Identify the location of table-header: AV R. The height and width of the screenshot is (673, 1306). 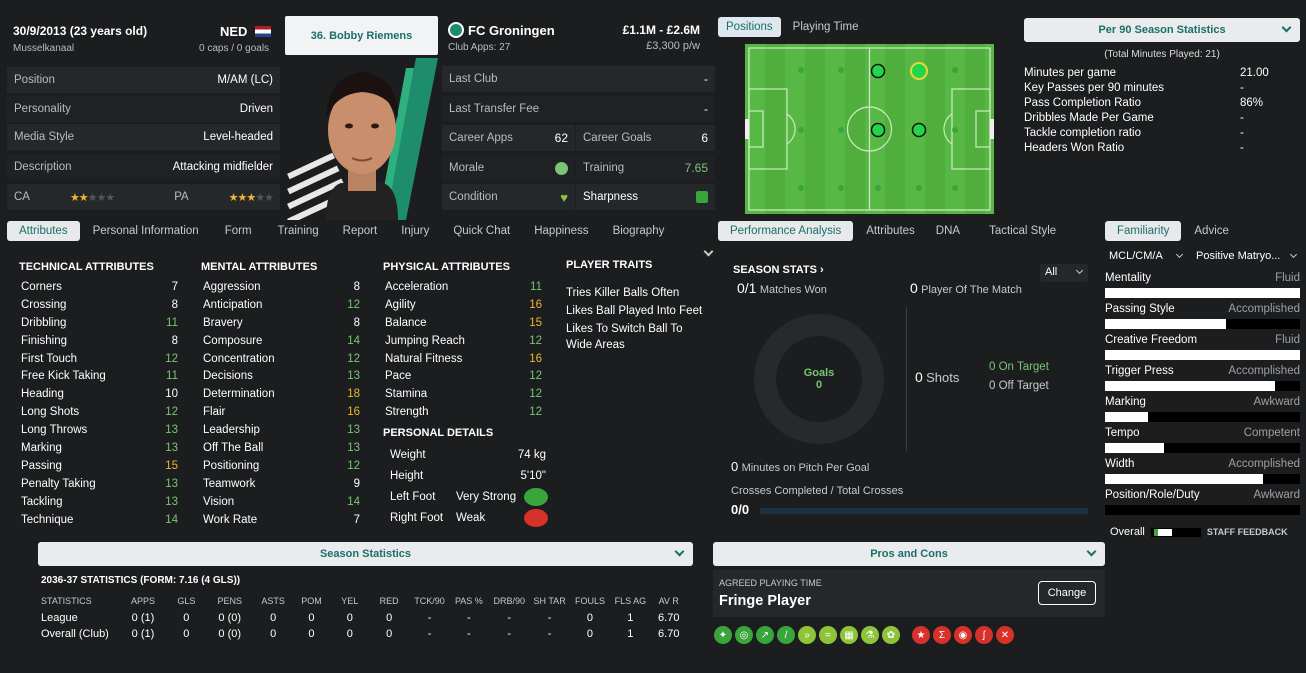
(668, 601).